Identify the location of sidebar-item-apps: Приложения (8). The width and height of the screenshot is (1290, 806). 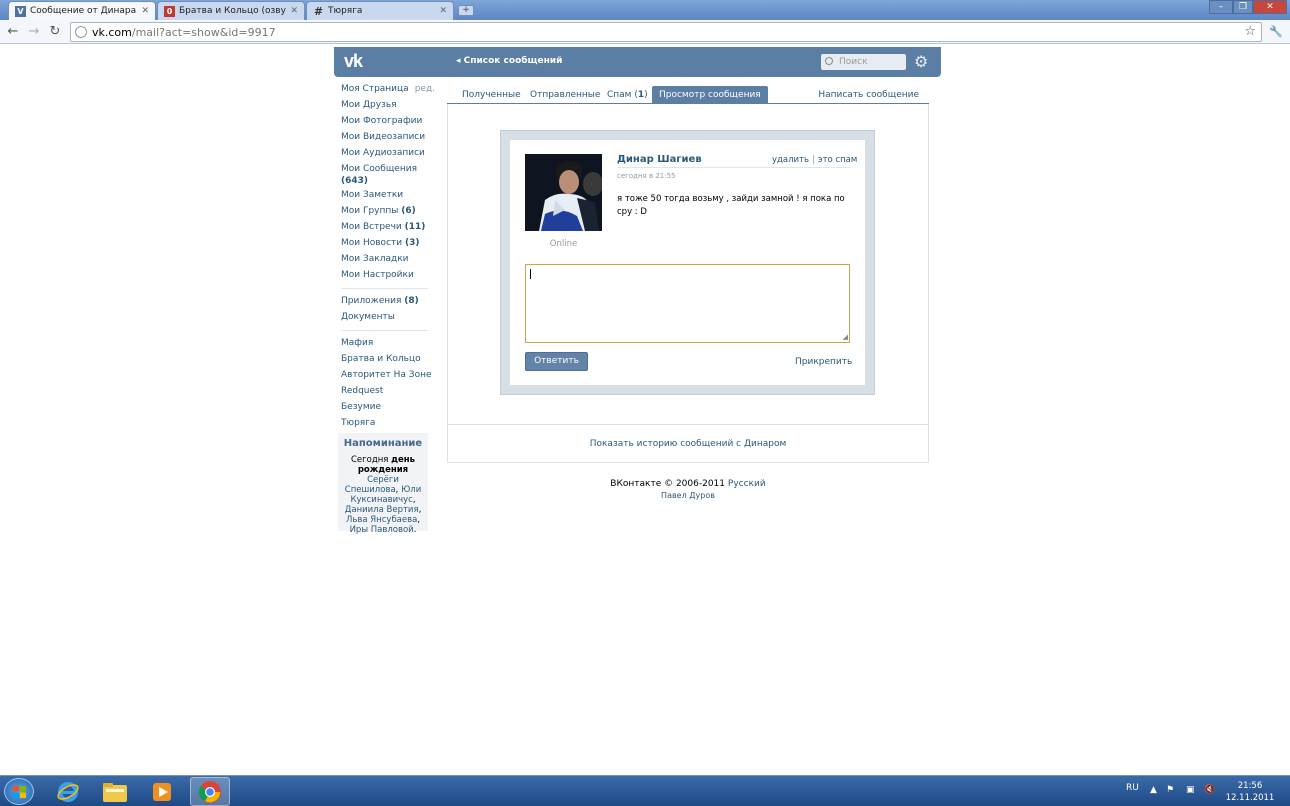
(386, 303).